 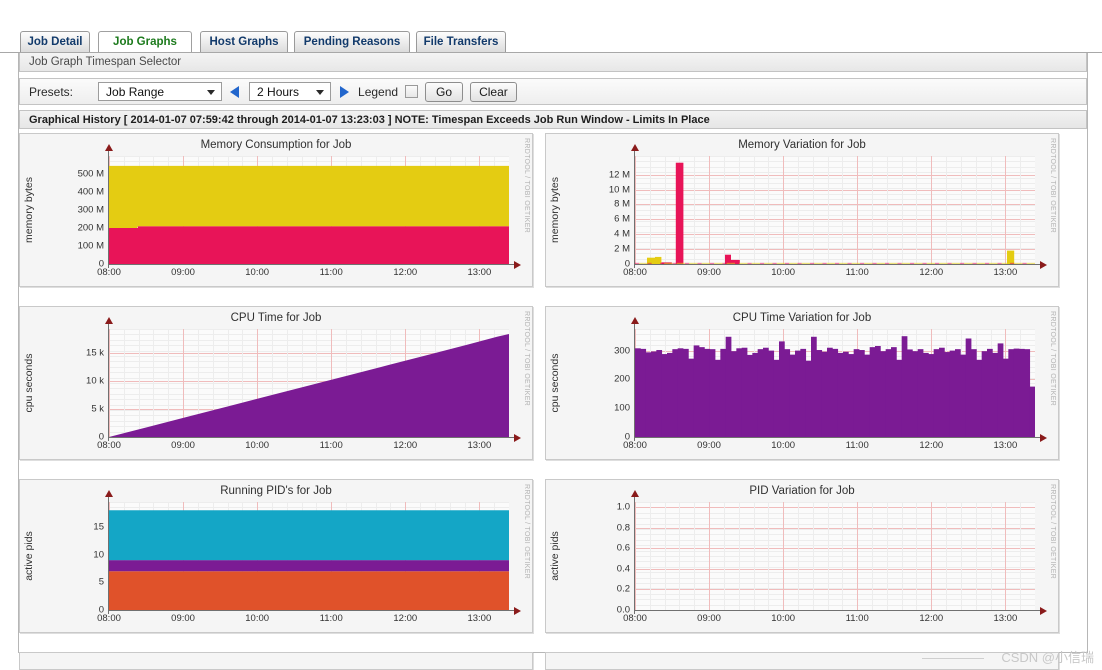 I want to click on tab-job-graphs: Job Graphs, so click(x=145, y=41).